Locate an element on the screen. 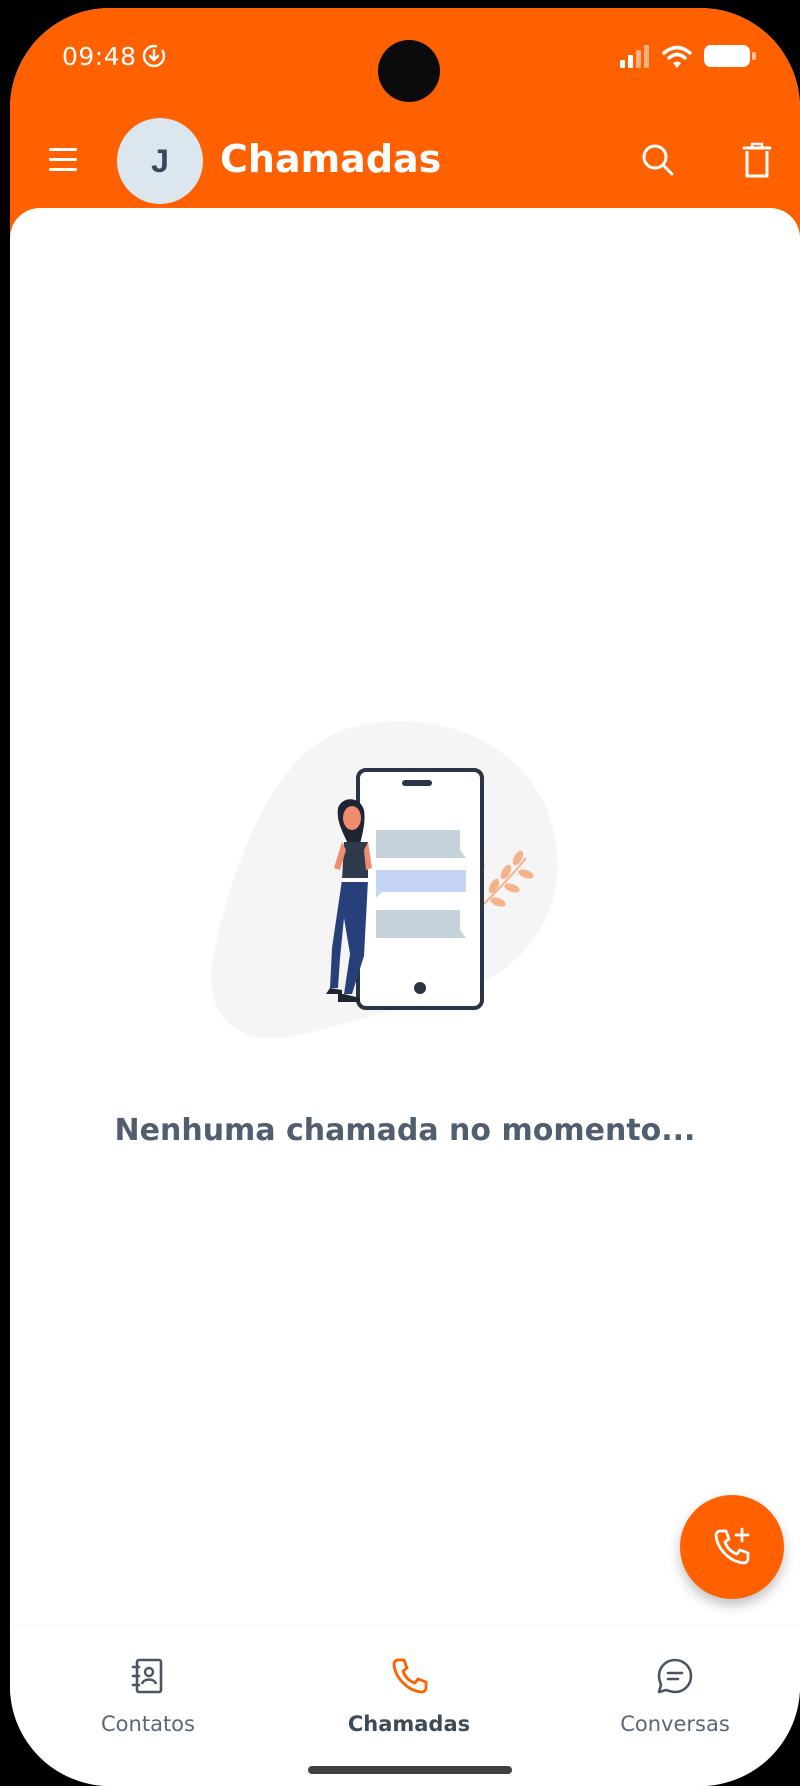 The image size is (800, 1786). nav-label-chamadas: Chamadas is located at coordinates (409, 1724).